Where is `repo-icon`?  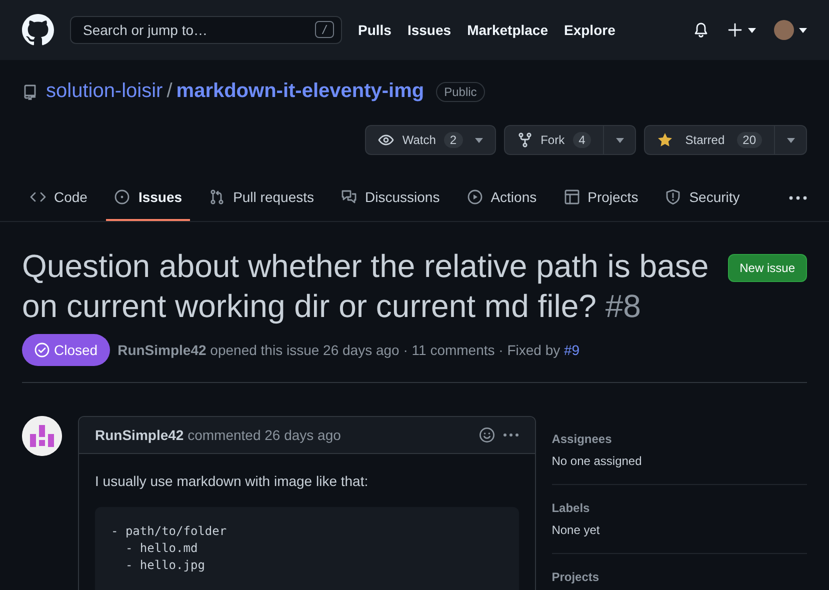 repo-icon is located at coordinates (30, 92).